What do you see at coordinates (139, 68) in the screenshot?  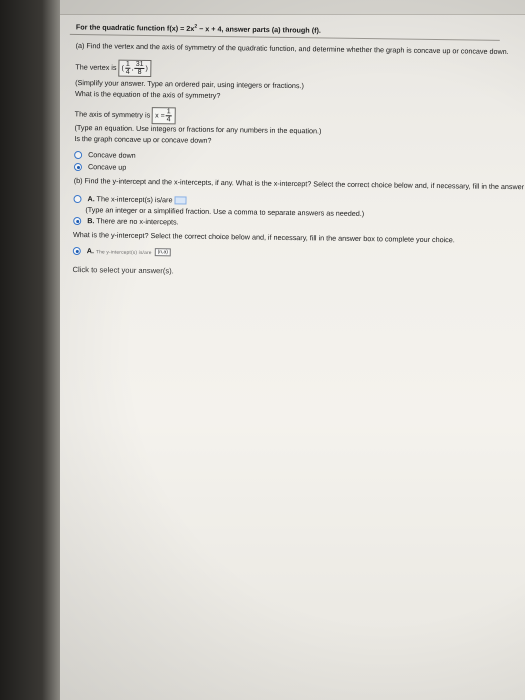 I see `vertex-y-fraction: 31 8` at bounding box center [139, 68].